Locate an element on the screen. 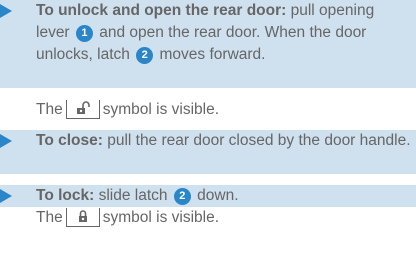 The height and width of the screenshot is (256, 416). step-lock: To lock: slide latch 2 down. is located at coordinates (208, 196).